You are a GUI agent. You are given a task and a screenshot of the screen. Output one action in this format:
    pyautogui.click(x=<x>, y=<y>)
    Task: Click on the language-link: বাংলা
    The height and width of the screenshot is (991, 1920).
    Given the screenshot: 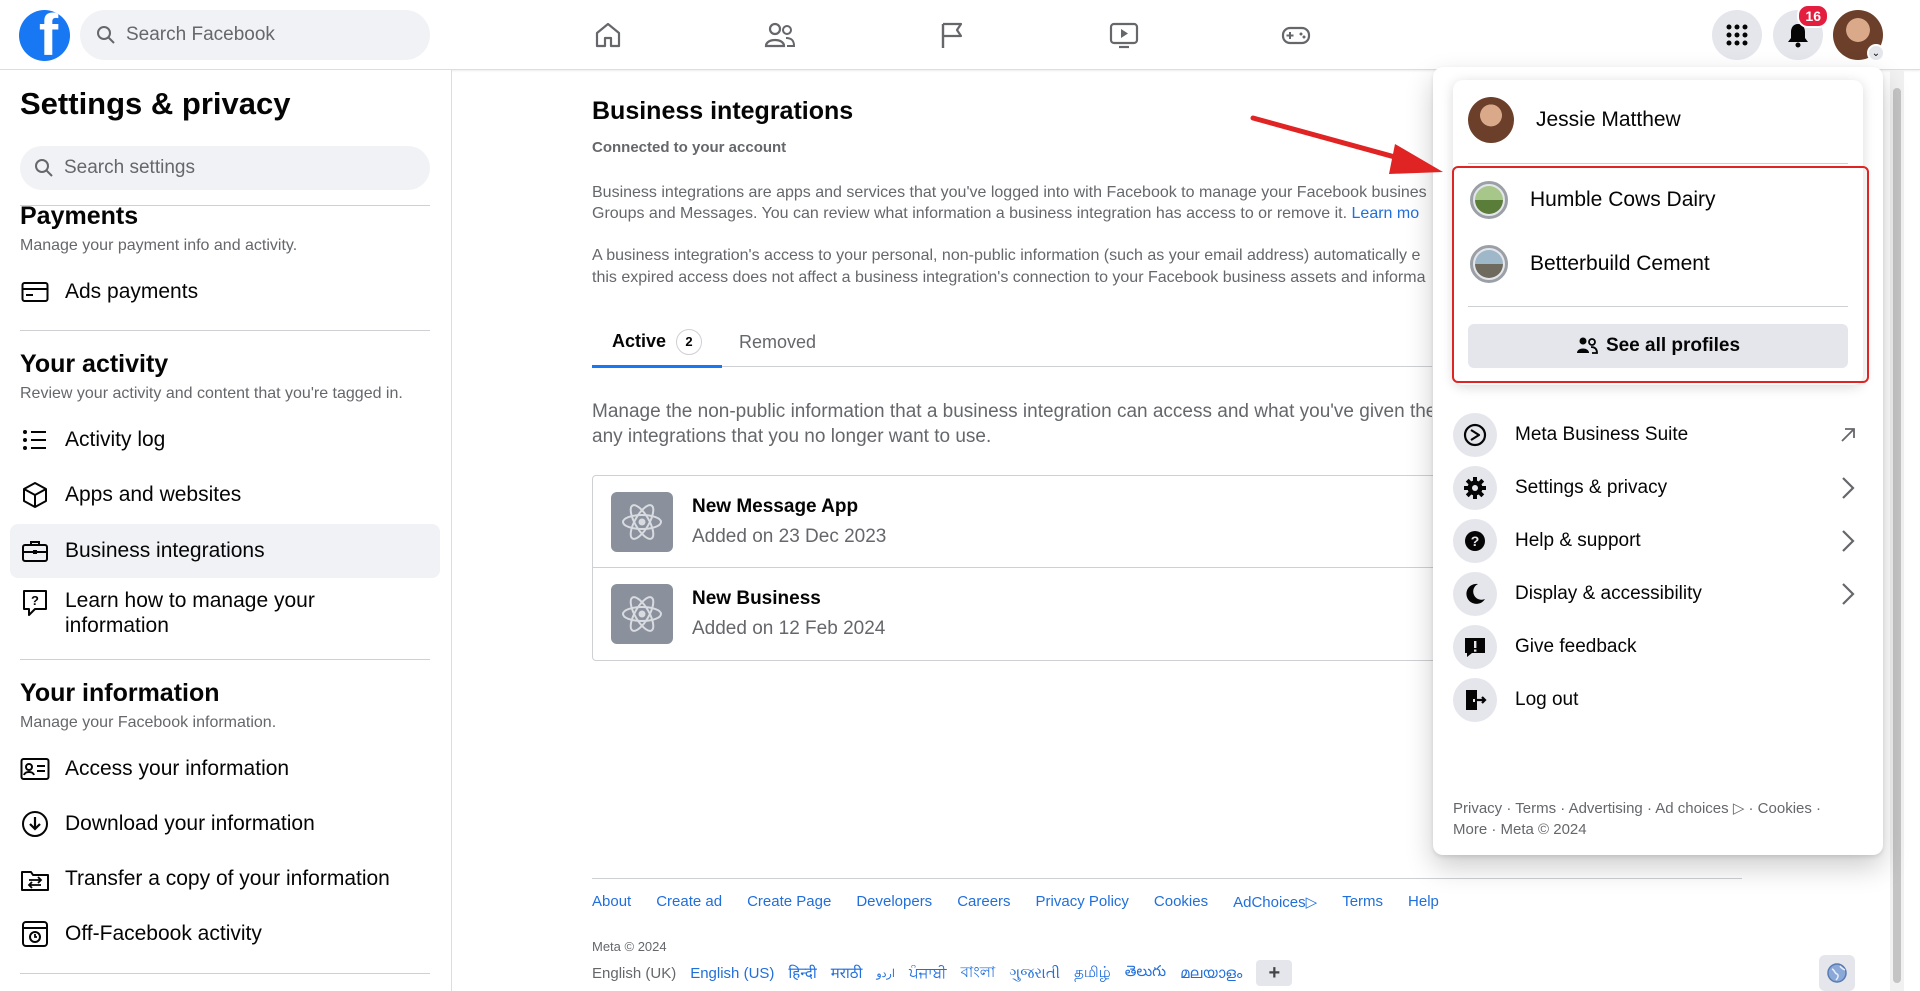 What is the action you would take?
    pyautogui.click(x=978, y=973)
    